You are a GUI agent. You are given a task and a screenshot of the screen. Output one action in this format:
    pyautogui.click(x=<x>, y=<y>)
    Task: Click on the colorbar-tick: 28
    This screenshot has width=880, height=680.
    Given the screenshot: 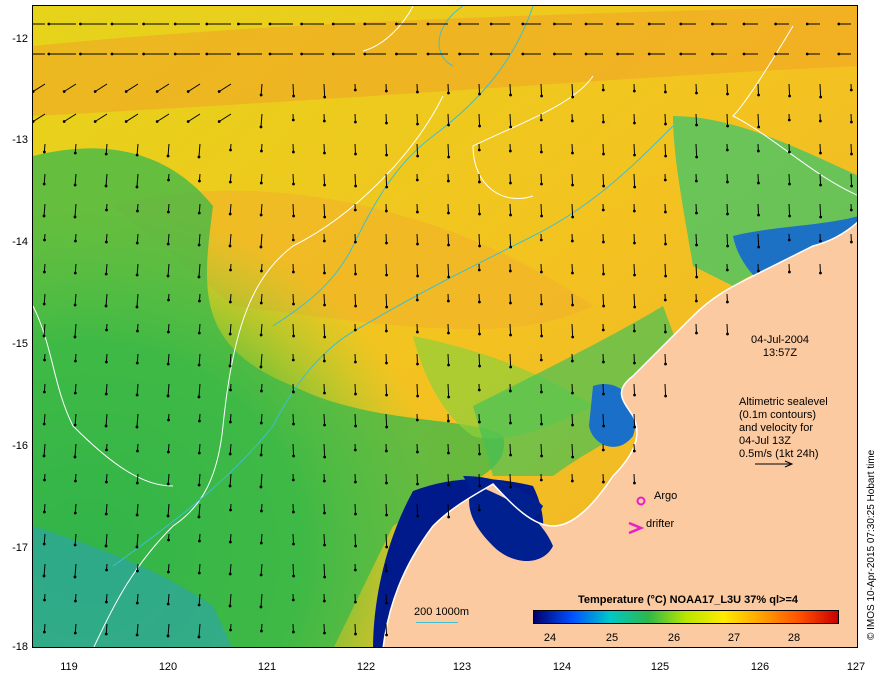 What is the action you would take?
    pyautogui.click(x=794, y=638)
    